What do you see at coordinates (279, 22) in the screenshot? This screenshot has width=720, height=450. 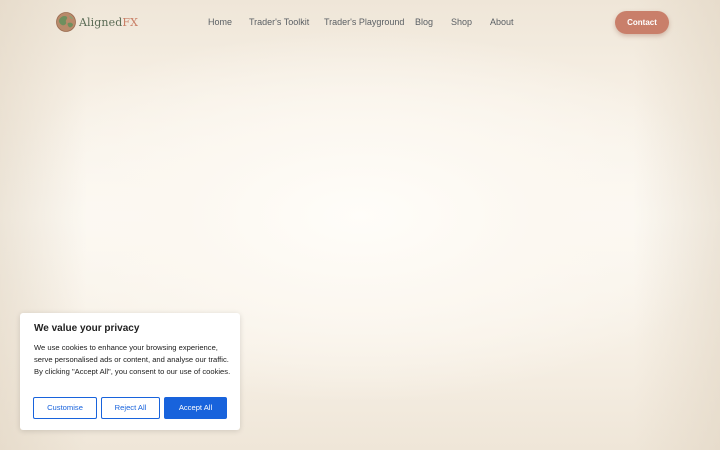 I see `nav-item-traders-toolkit: Trader's Toolkit` at bounding box center [279, 22].